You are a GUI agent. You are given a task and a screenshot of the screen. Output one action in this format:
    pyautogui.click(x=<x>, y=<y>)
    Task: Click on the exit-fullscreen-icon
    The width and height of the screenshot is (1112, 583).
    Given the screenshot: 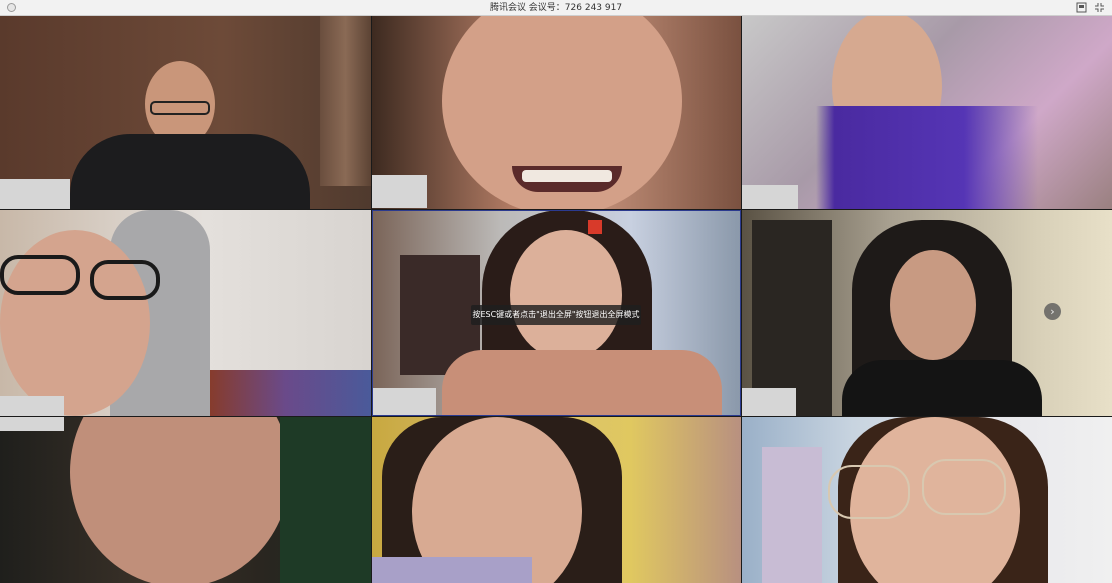 What is the action you would take?
    pyautogui.click(x=1099, y=7)
    